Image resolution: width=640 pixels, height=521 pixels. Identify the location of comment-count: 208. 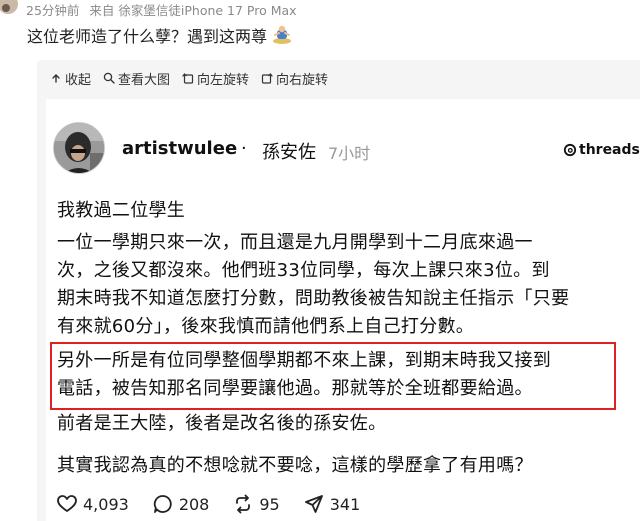
(194, 504).